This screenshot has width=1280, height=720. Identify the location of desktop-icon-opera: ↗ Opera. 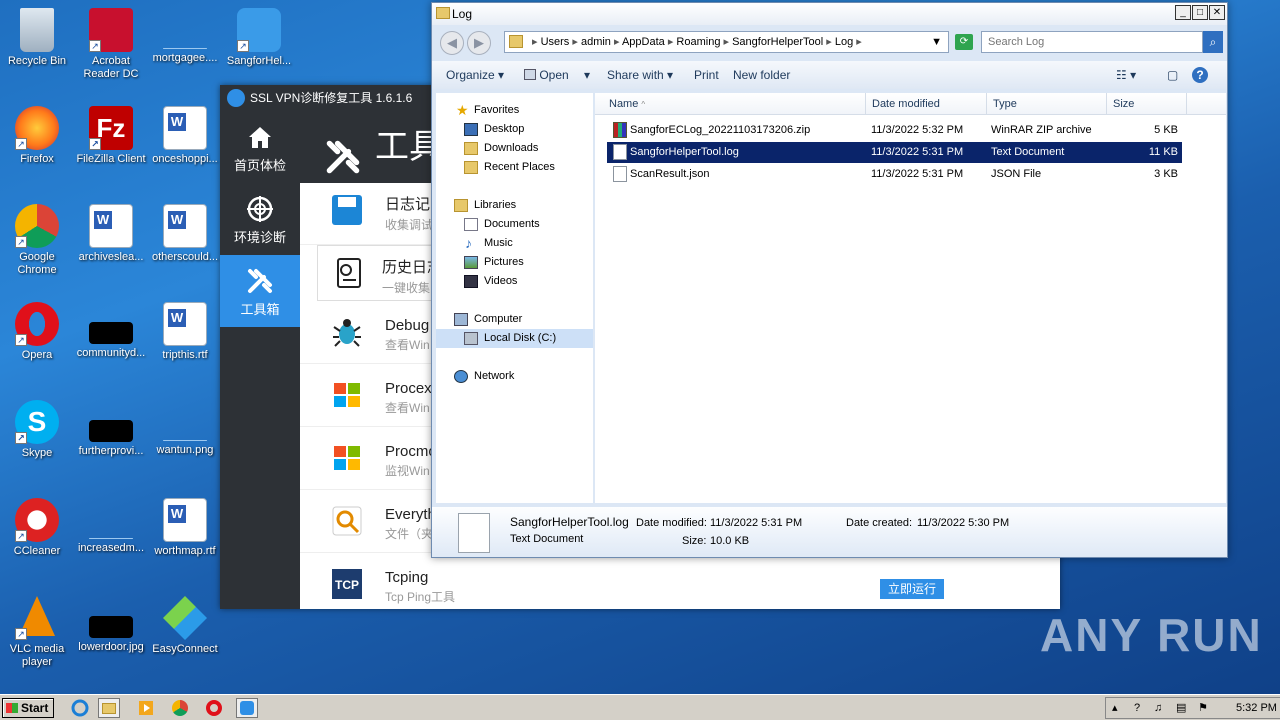
(37, 332).